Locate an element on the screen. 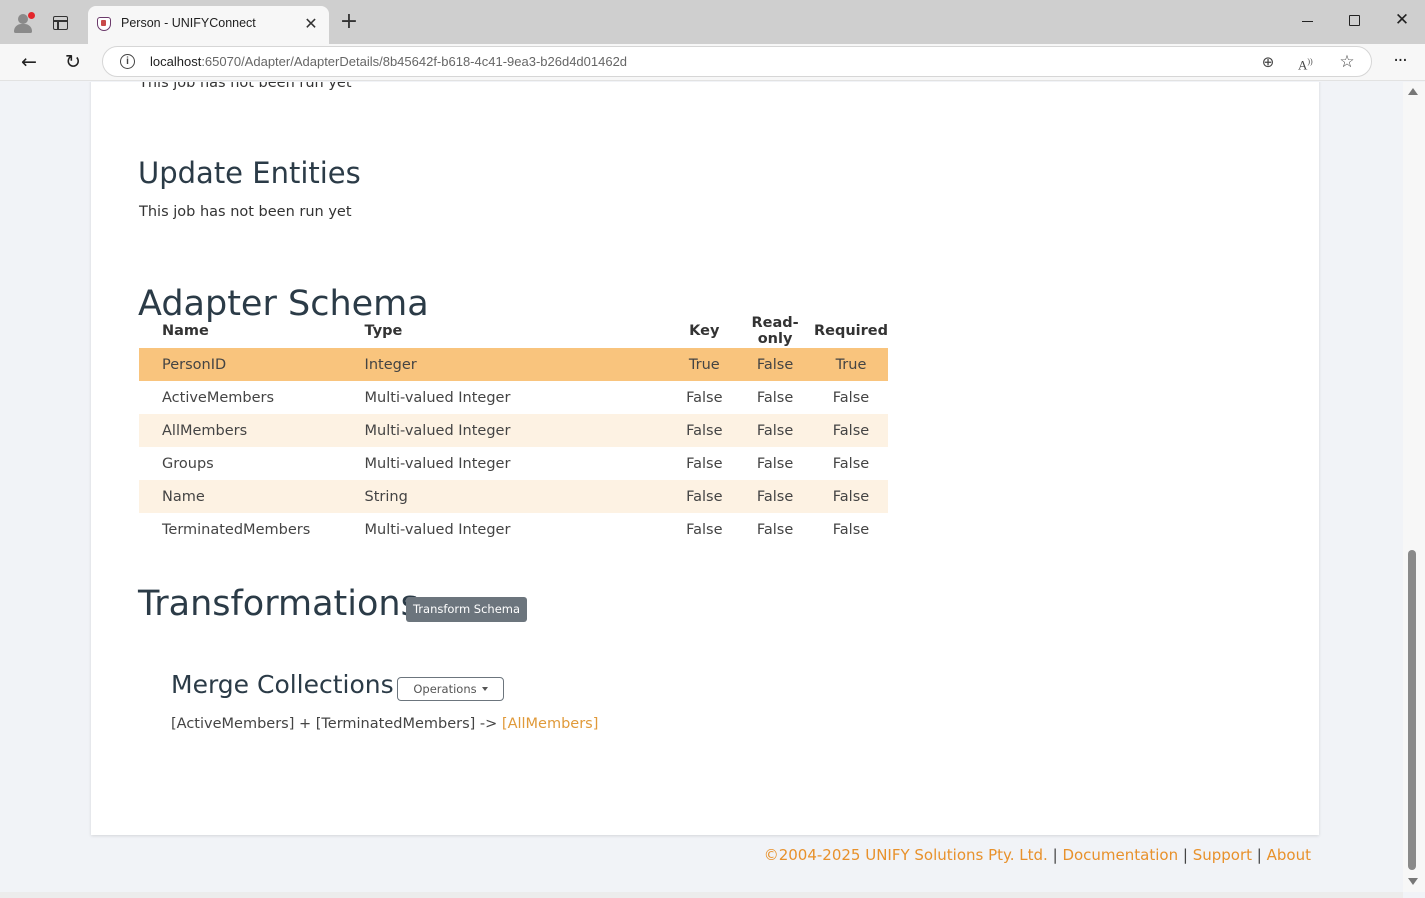  profile-icon is located at coordinates (23, 23).